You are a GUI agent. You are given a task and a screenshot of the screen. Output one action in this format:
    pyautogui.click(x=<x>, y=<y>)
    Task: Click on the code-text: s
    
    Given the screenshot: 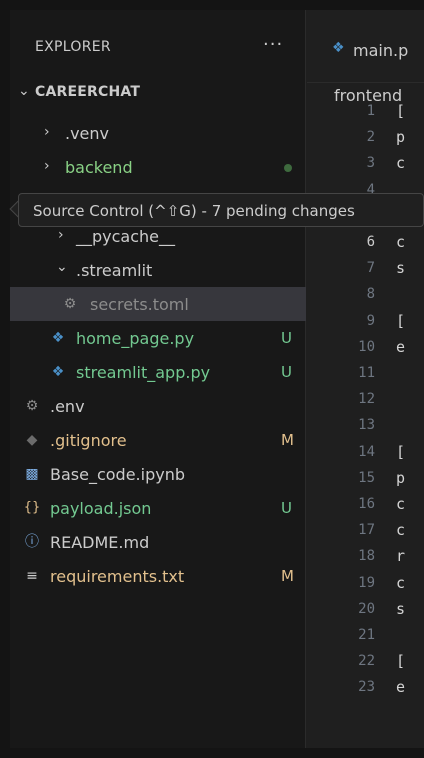 What is the action you would take?
    pyautogui.click(x=401, y=268)
    